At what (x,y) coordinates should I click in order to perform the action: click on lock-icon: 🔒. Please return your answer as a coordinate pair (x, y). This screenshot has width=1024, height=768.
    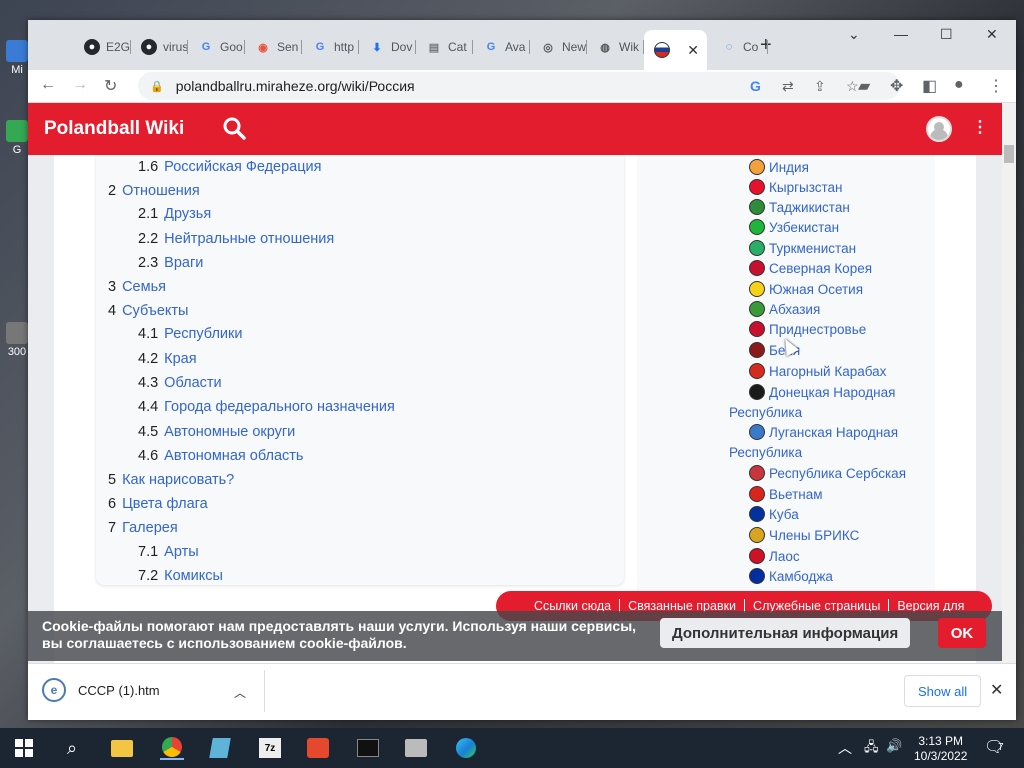
    Looking at the image, I should click on (157, 86).